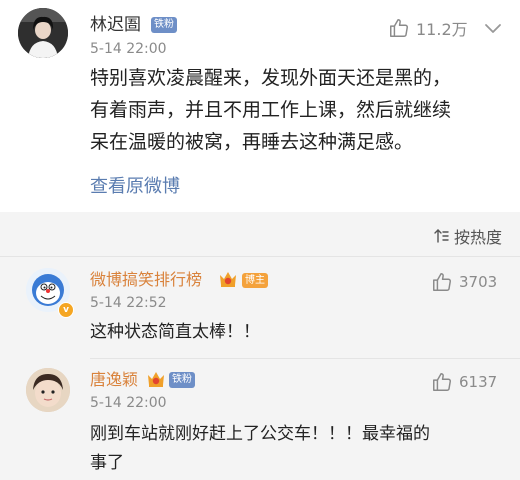  What do you see at coordinates (114, 380) in the screenshot?
I see `commenter-name: 唐逸颖` at bounding box center [114, 380].